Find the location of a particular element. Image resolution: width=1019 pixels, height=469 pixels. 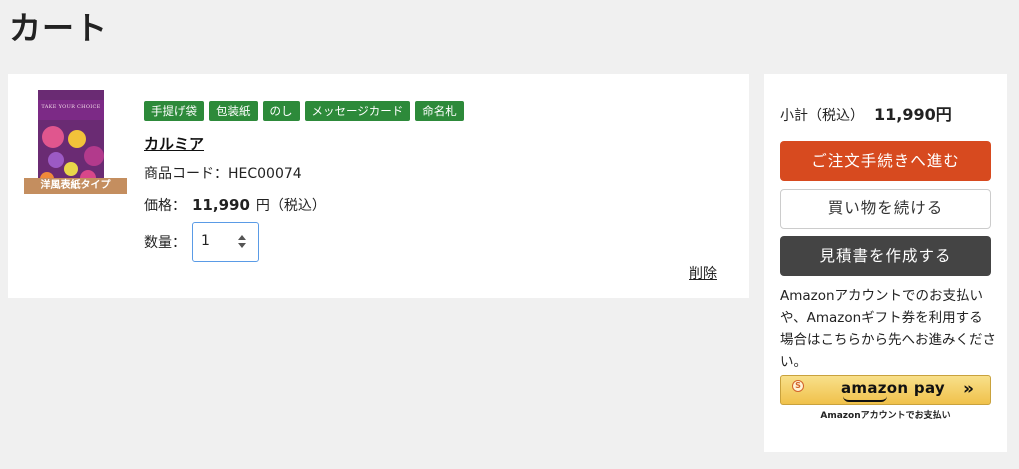

product-code: 商品コード：HEC00074 is located at coordinates (223, 174).